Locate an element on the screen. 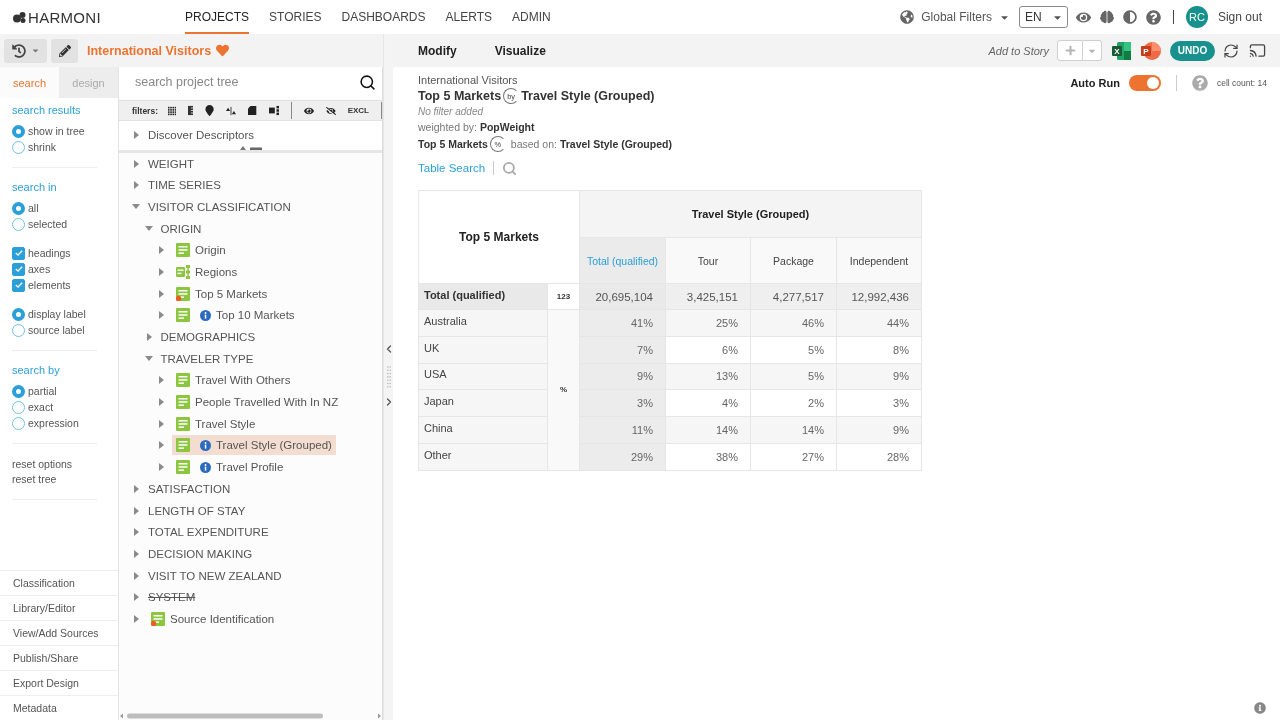  sign-out-link: Sign out is located at coordinates (1239, 17).